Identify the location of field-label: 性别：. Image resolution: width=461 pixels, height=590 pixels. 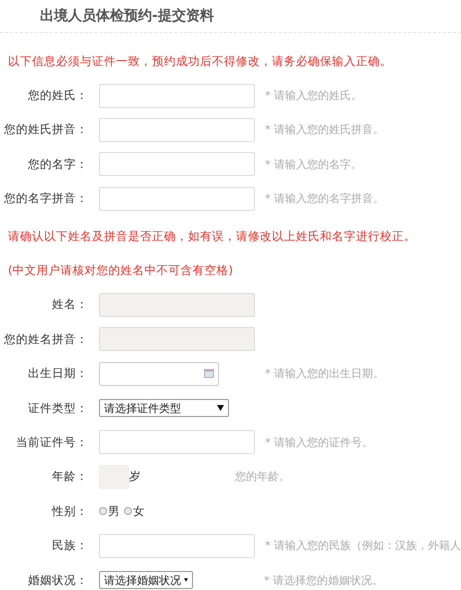
(69, 511).